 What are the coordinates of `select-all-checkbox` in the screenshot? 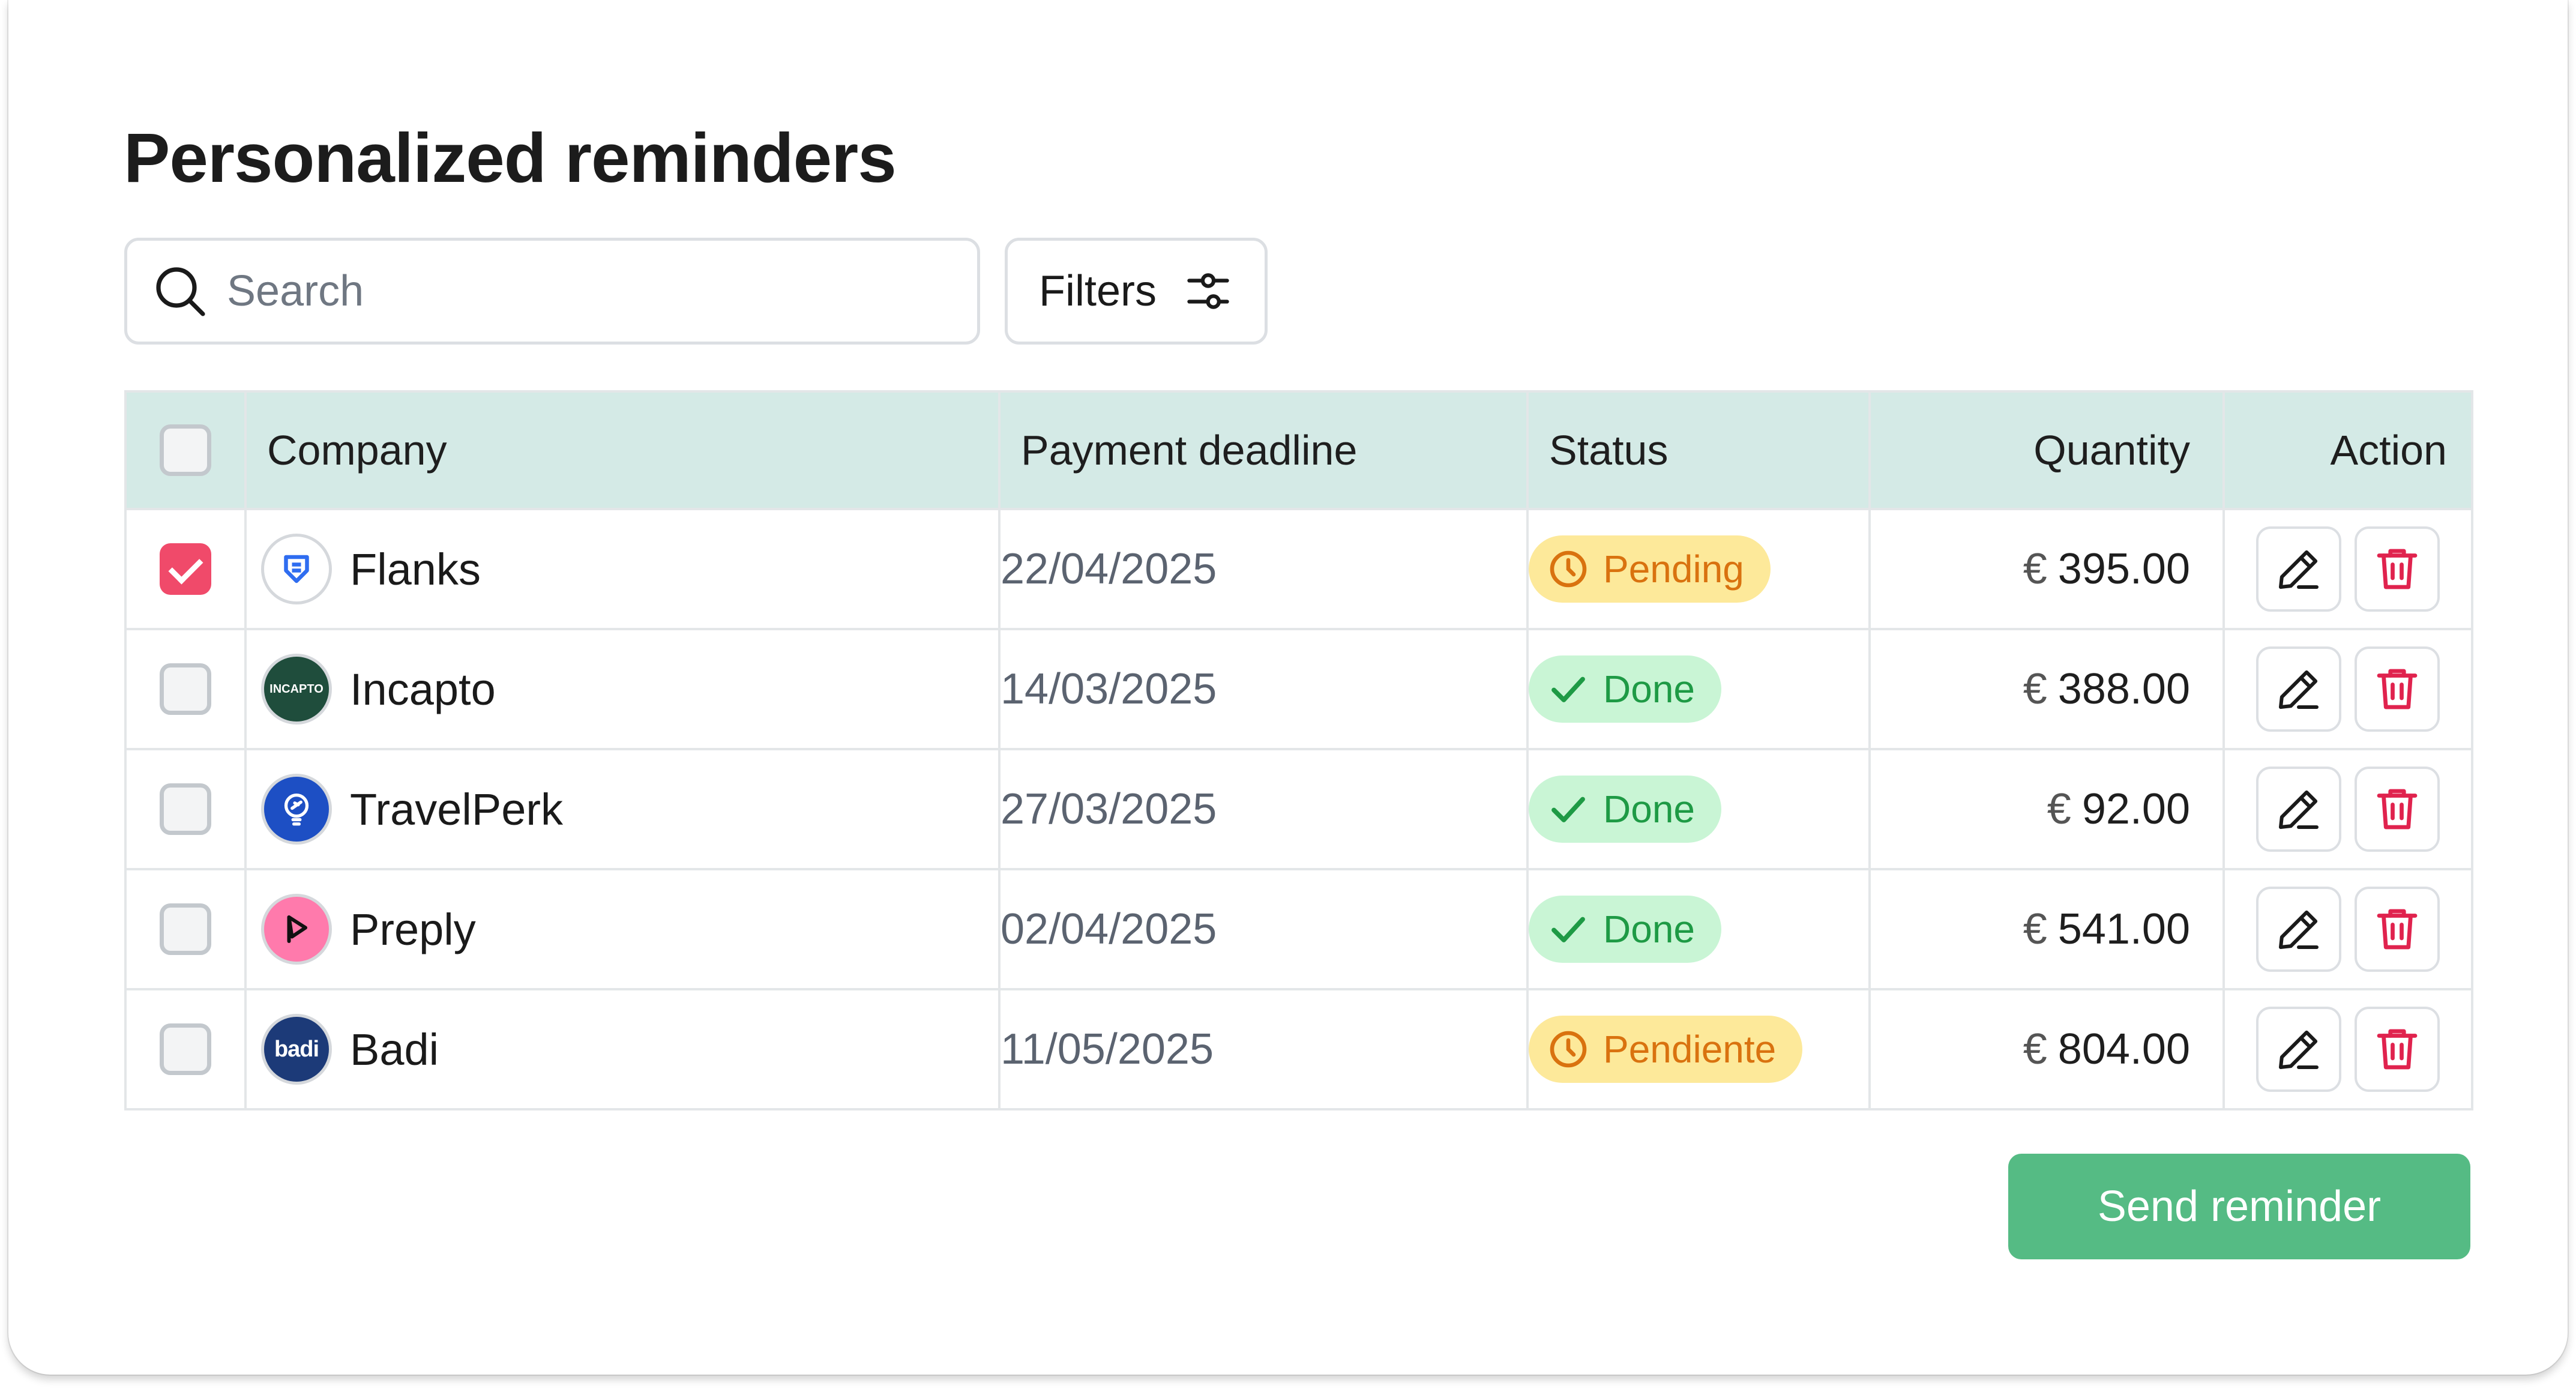 It's located at (186, 450).